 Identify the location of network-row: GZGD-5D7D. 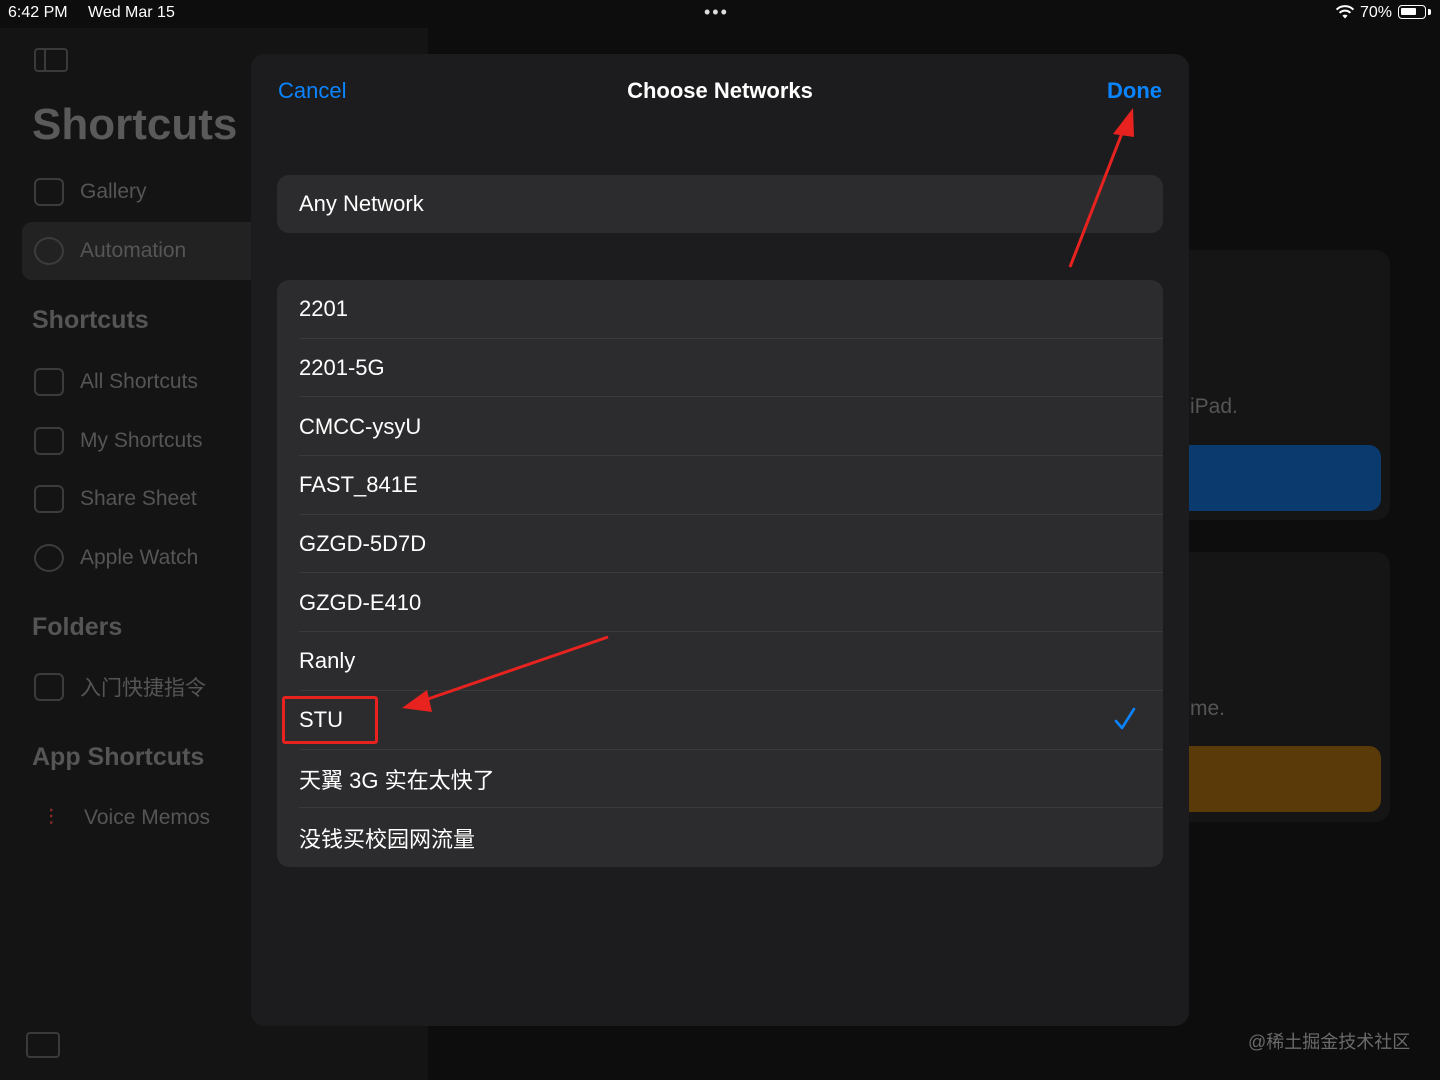
(720, 544).